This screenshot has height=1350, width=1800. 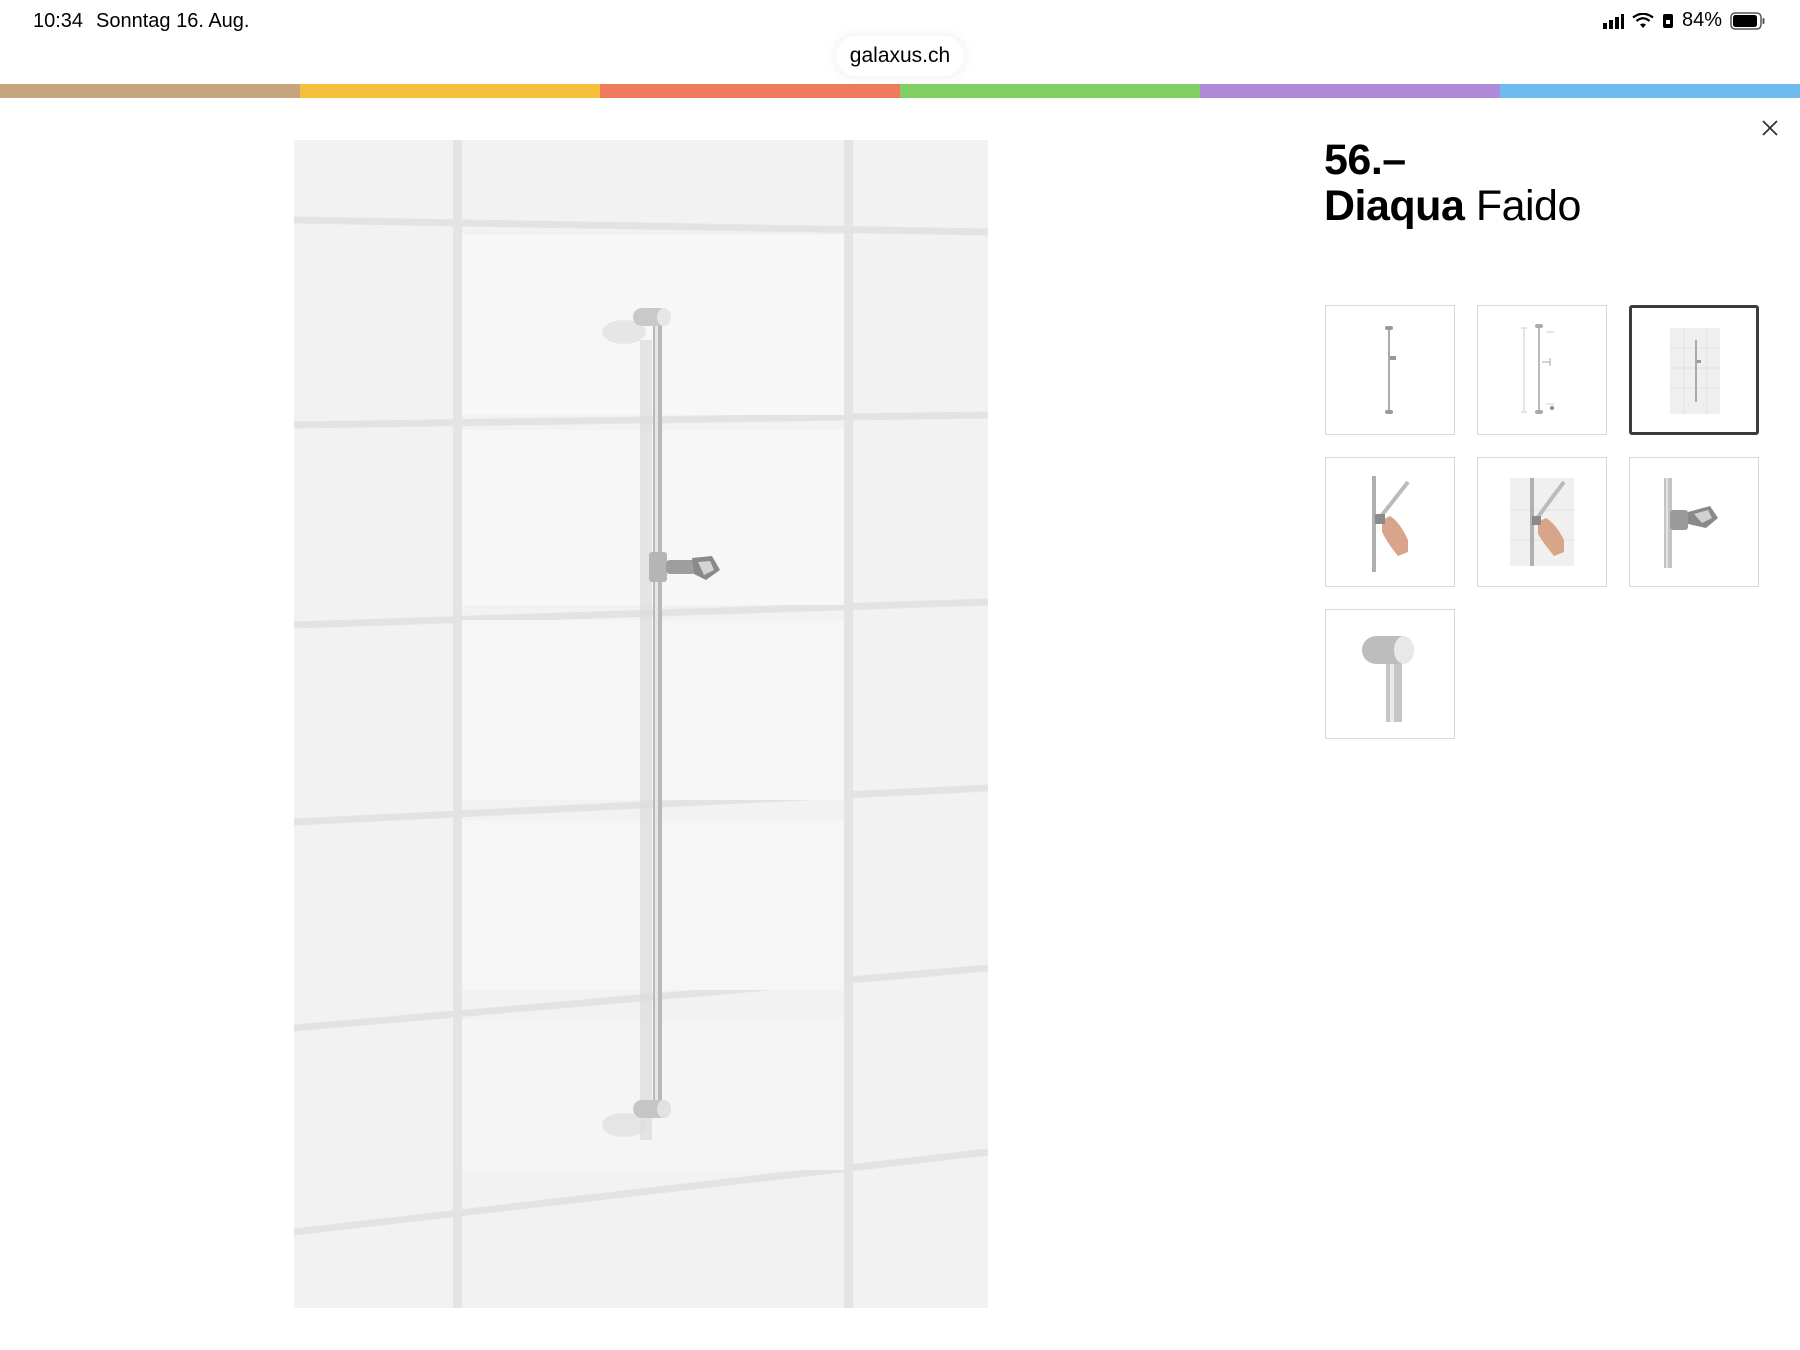 What do you see at coordinates (1394, 206) in the screenshot?
I see `product-brand: Diaqua` at bounding box center [1394, 206].